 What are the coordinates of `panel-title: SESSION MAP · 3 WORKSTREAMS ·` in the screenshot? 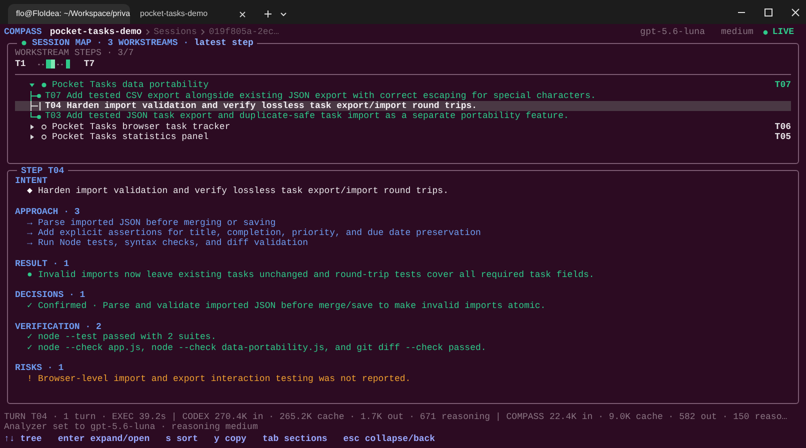 It's located at (111, 43).